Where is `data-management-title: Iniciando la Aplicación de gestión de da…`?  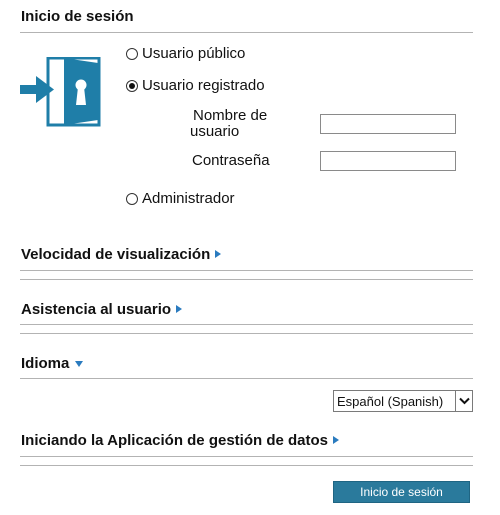
data-management-title: Iniciando la Aplicación de gestión de da… is located at coordinates (174, 440).